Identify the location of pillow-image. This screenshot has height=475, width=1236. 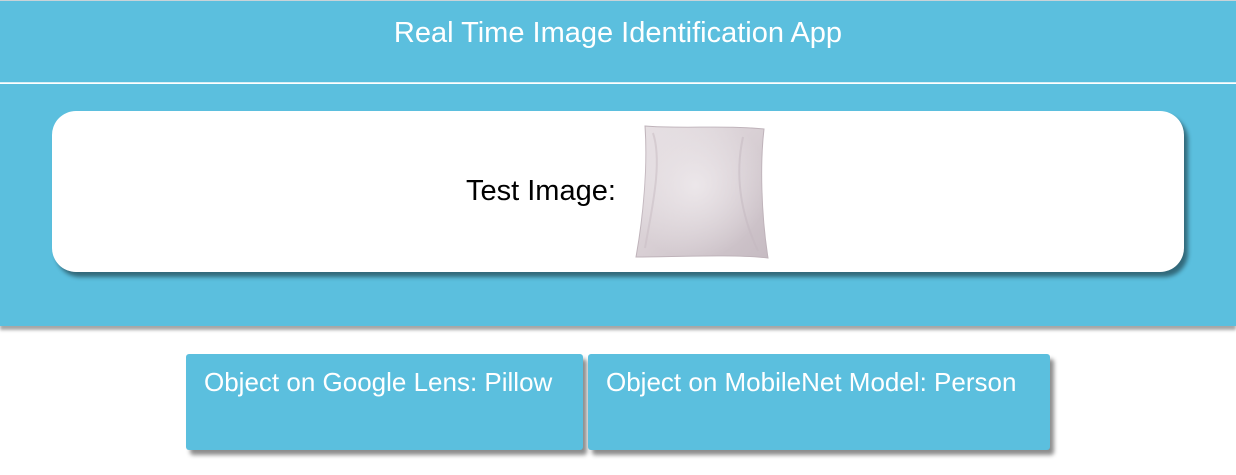
(702, 192).